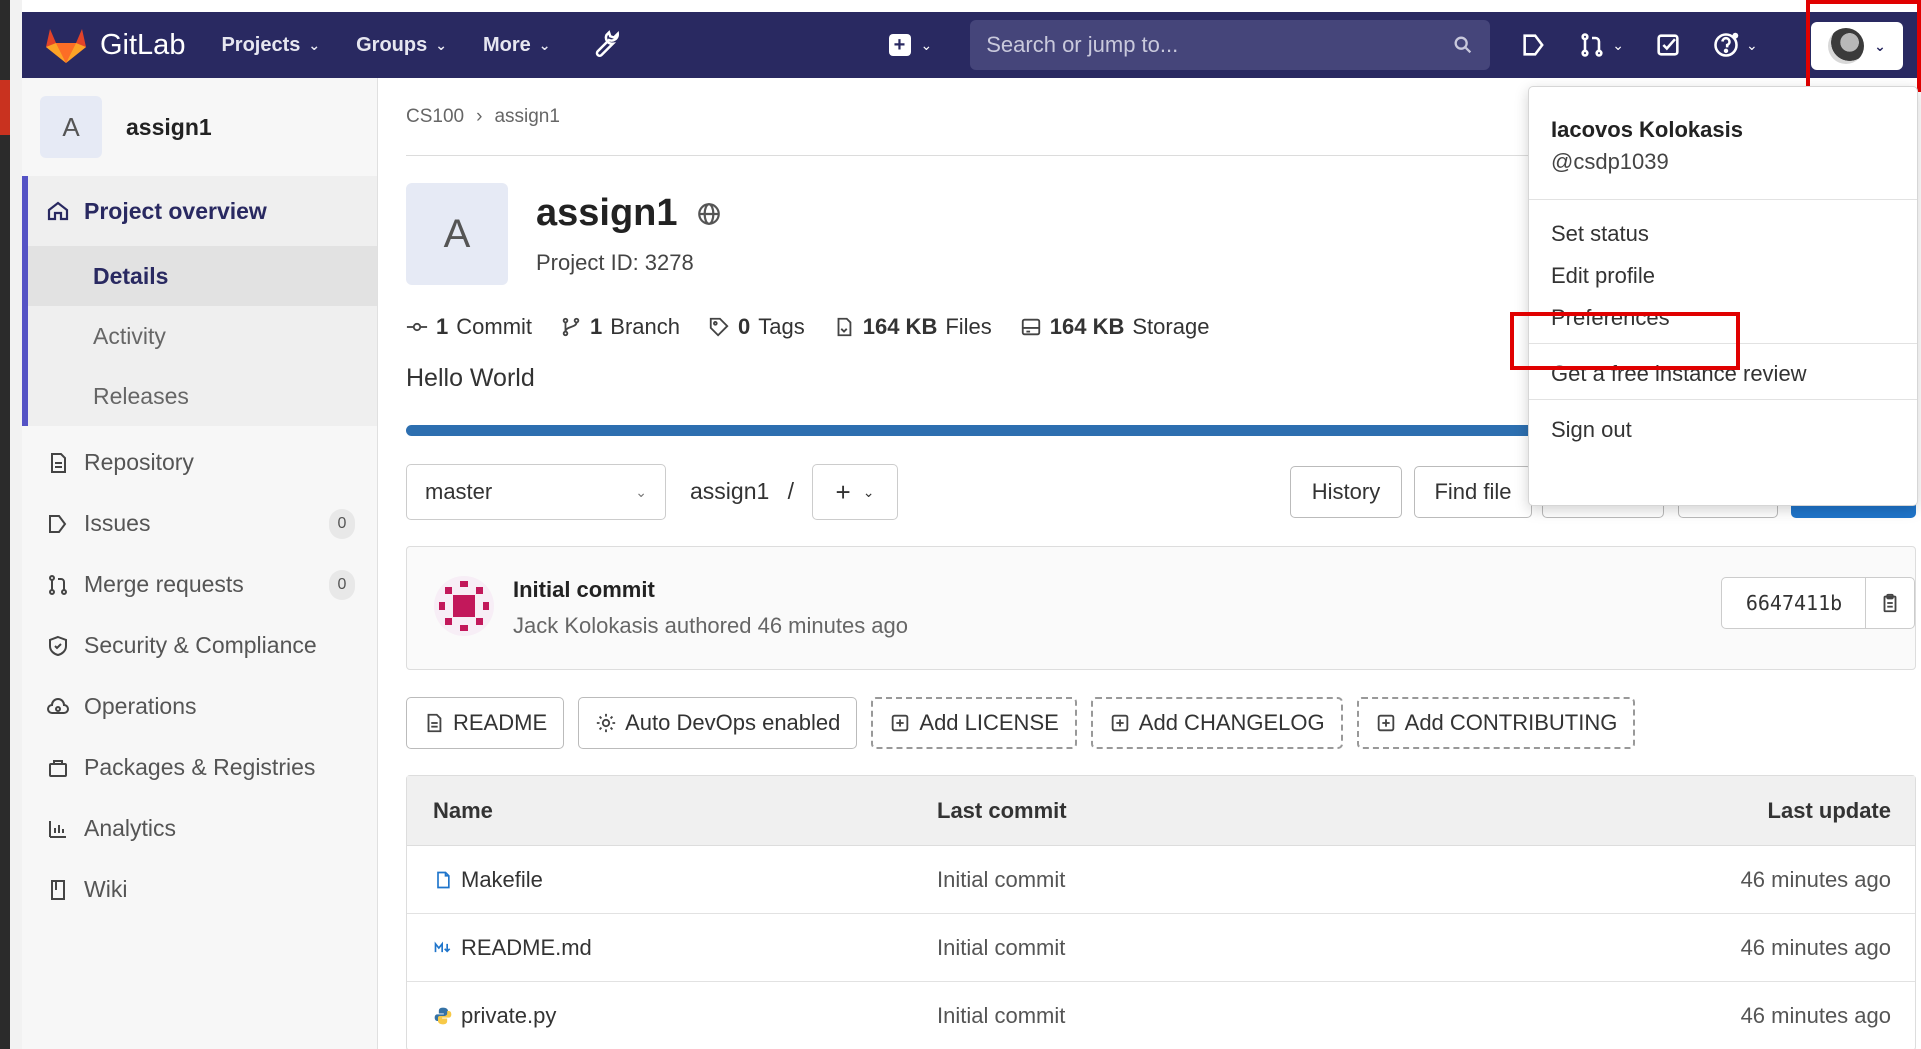 The height and width of the screenshot is (1049, 1921). Describe the element at coordinates (910, 45) in the screenshot. I see `new-item-dropdown: + ⌄` at that location.